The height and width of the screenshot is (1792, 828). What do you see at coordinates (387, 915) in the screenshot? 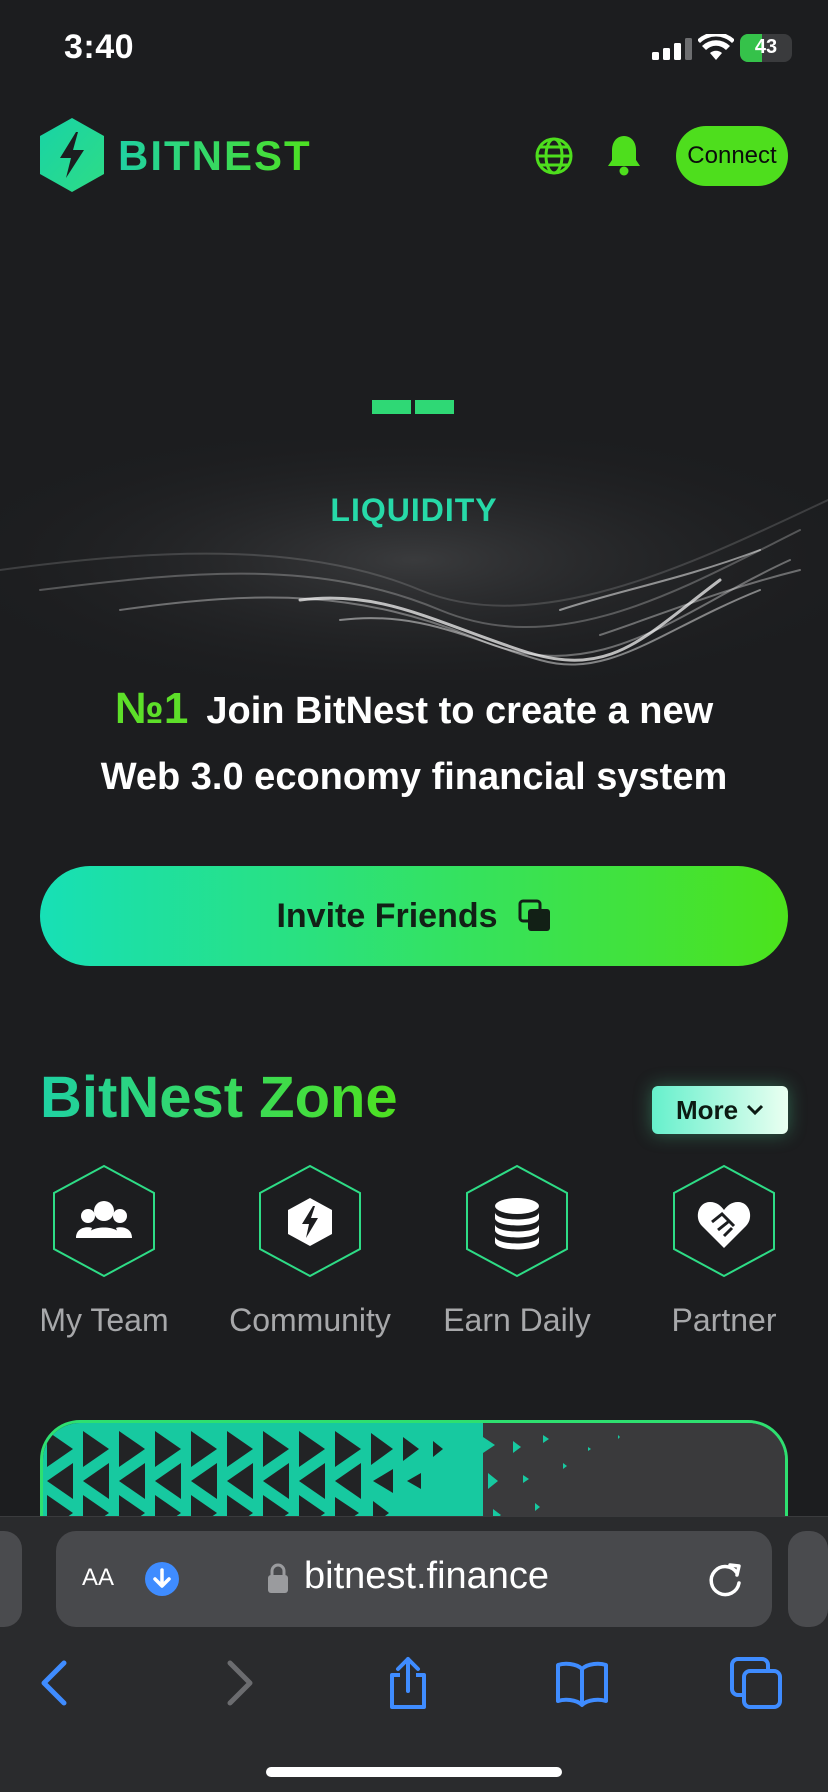
I see `invite-friends-label: Invite Friends` at bounding box center [387, 915].